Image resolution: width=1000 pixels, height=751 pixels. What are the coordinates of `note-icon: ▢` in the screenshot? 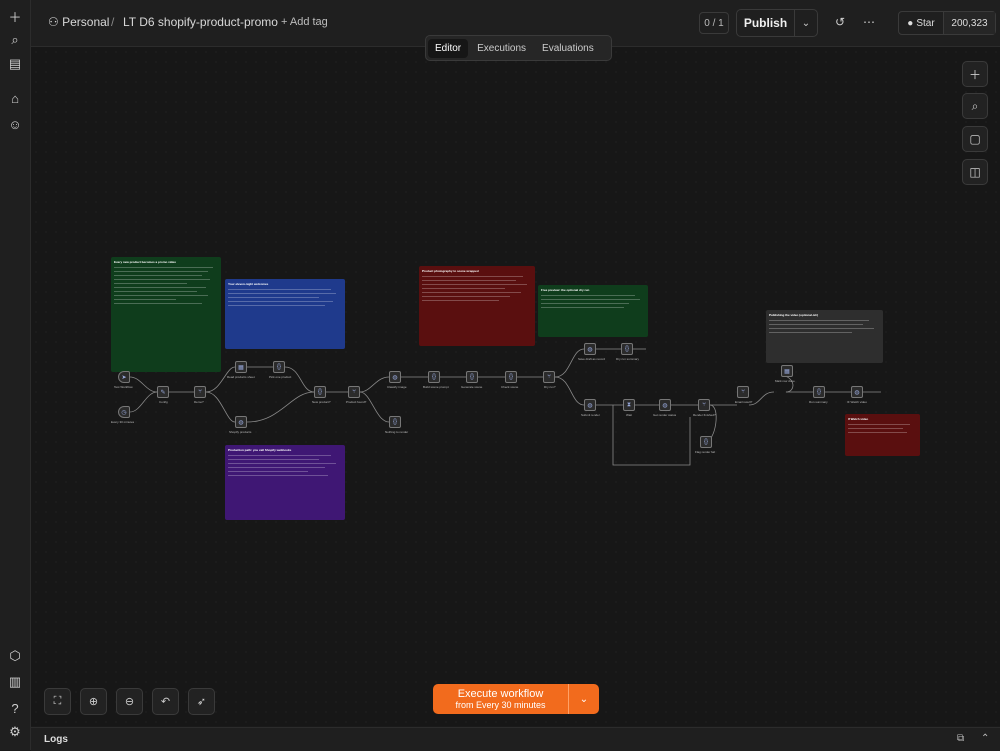 It's located at (975, 139).